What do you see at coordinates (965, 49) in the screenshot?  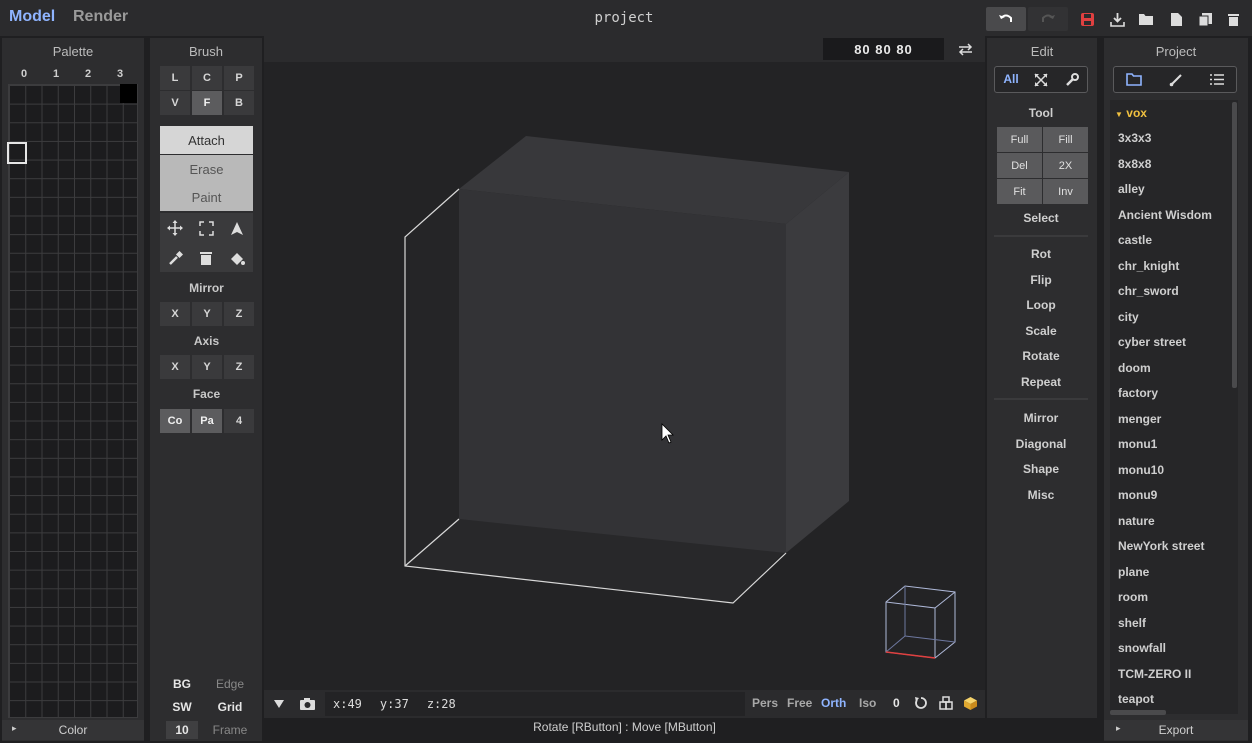 I see `swap-button` at bounding box center [965, 49].